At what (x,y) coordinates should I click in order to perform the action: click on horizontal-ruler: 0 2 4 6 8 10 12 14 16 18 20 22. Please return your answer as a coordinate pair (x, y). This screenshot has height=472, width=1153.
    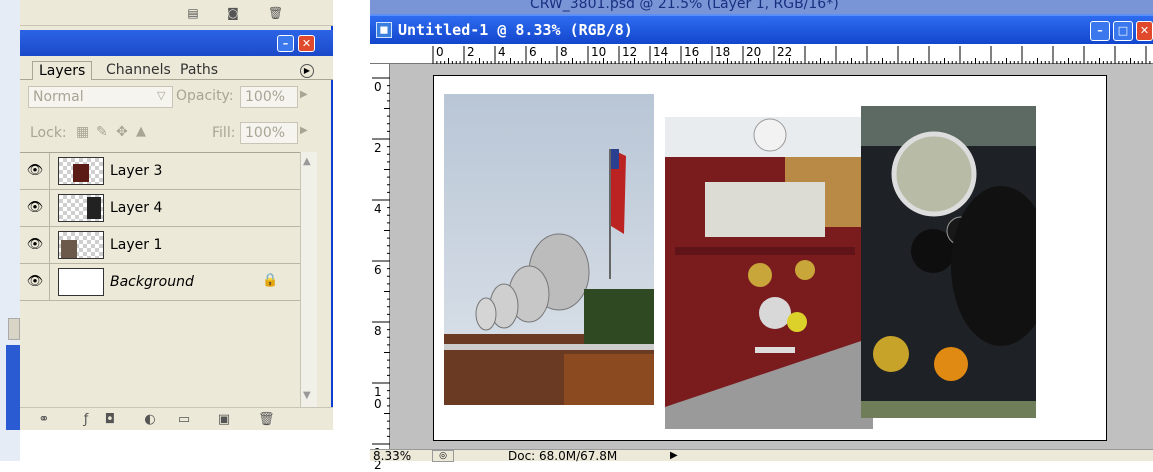
    Looking at the image, I should click on (761, 54).